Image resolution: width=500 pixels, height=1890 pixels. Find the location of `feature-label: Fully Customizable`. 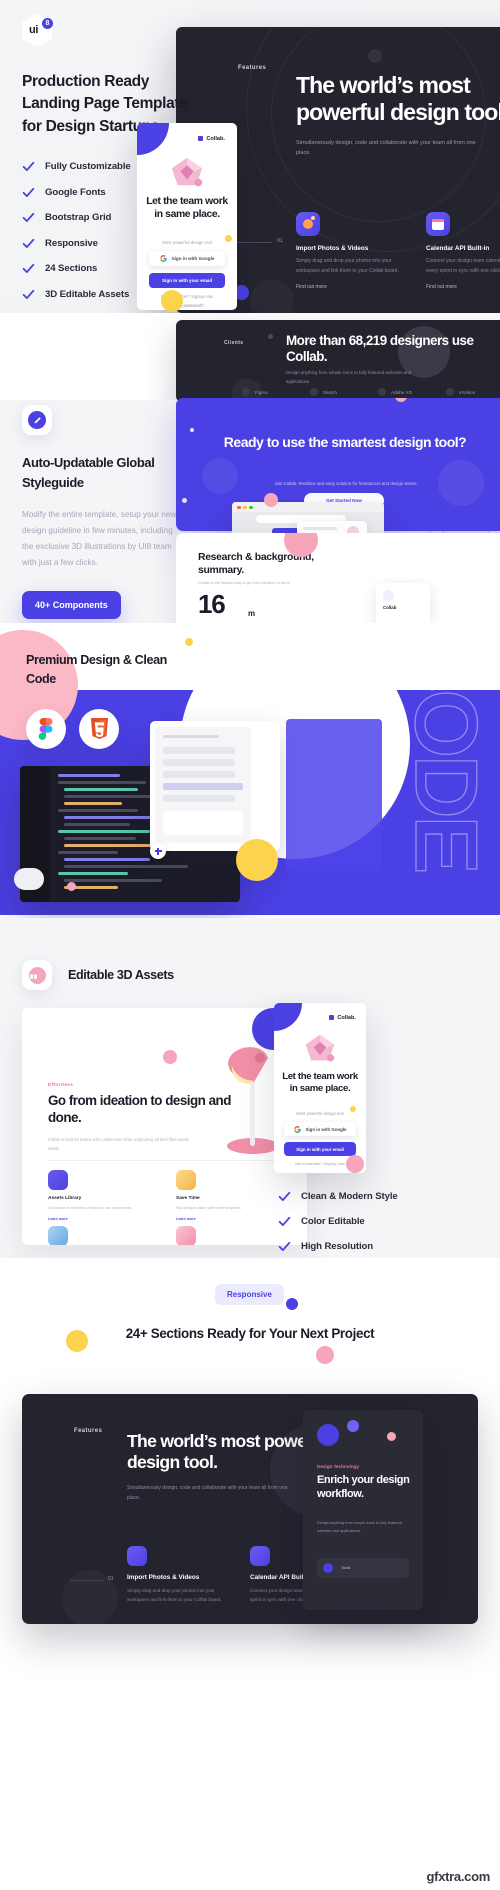

feature-label: Fully Customizable is located at coordinates (88, 167).